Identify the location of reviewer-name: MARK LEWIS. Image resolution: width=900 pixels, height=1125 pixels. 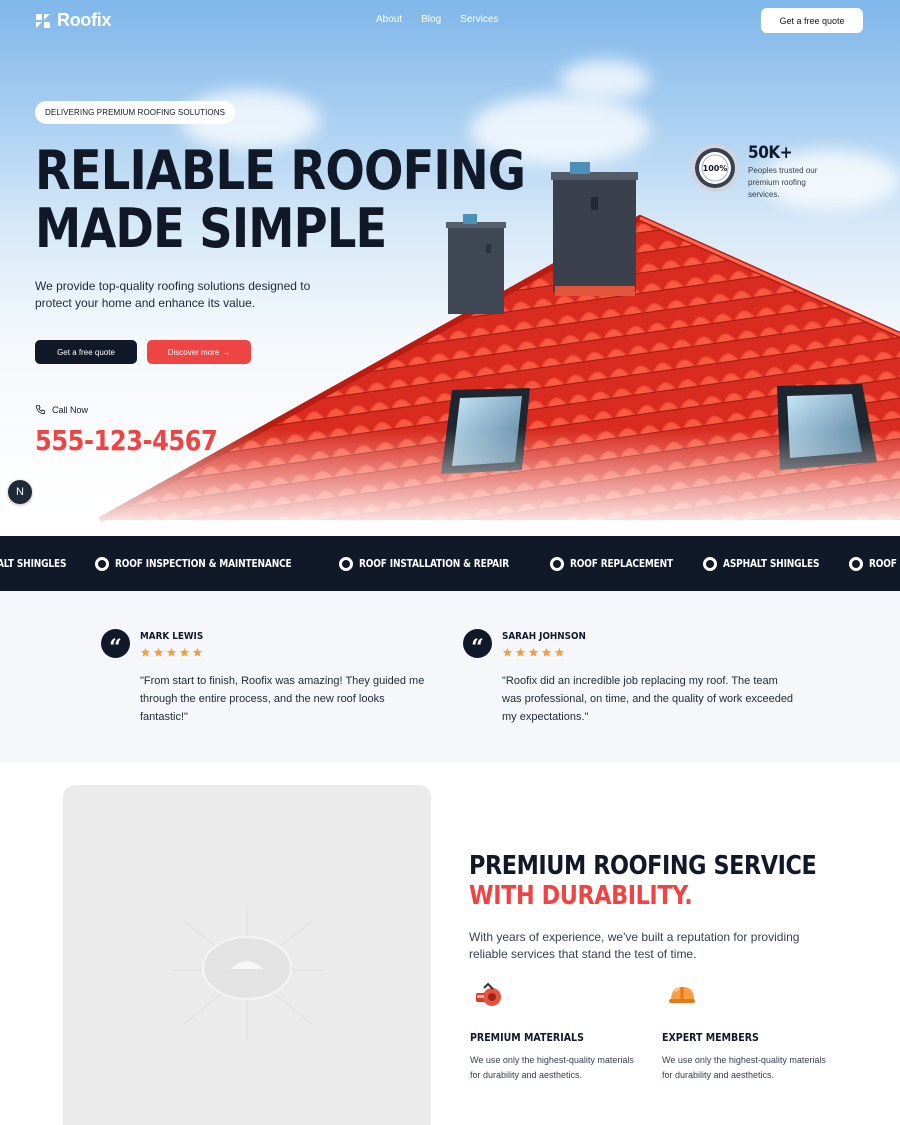
(172, 636).